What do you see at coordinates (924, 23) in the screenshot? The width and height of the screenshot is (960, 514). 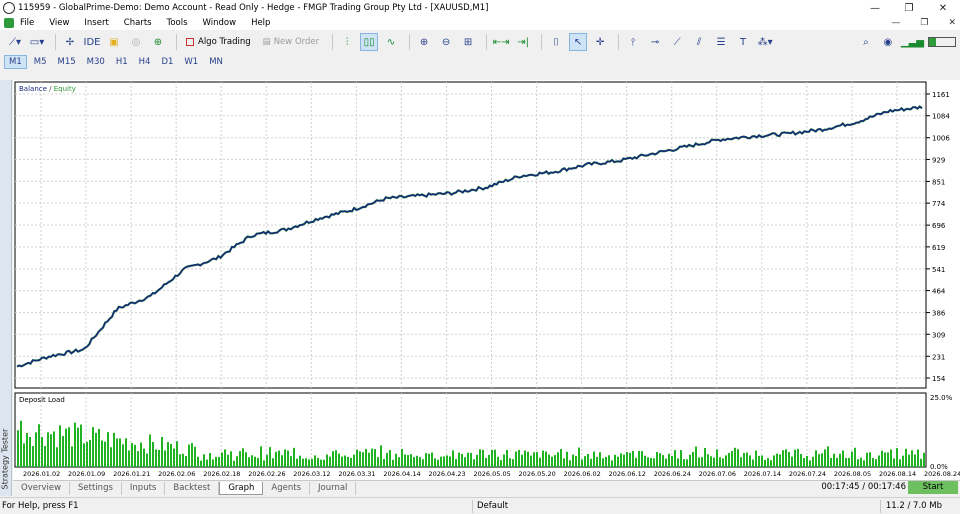 I see `child-restore-button: ❐` at bounding box center [924, 23].